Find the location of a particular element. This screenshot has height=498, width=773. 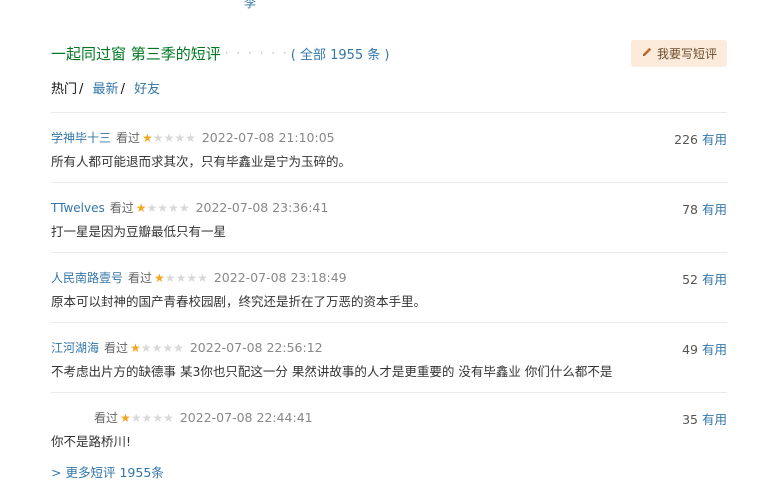

comment-user: 人民南路壹号 is located at coordinates (87, 277).